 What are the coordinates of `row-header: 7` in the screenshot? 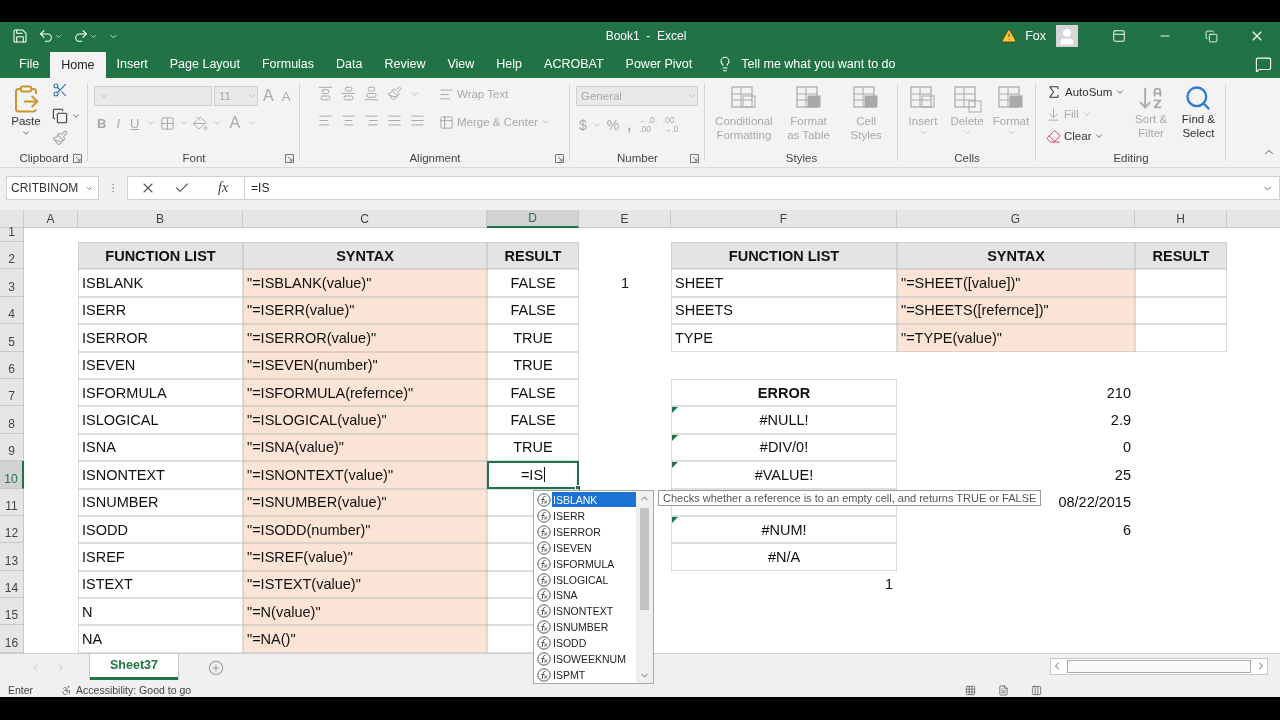 It's located at (12, 392).